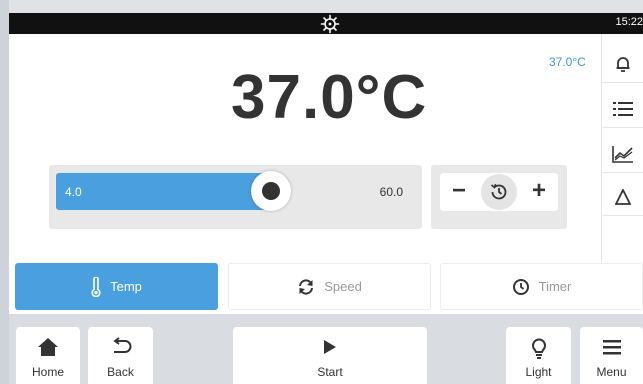 Image resolution: width=643 pixels, height=384 pixels. What do you see at coordinates (611, 355) in the screenshot?
I see `menu-button: Menu` at bounding box center [611, 355].